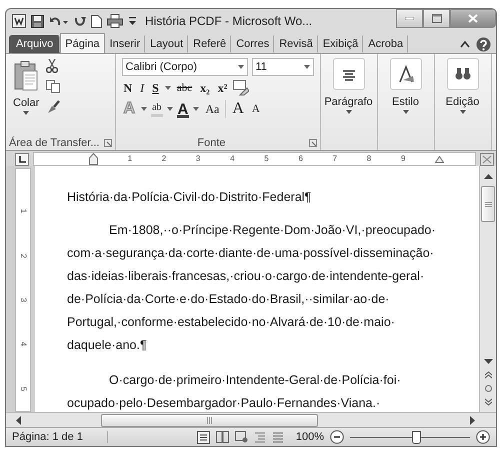 This screenshot has width=502, height=452. Describe the element at coordinates (348, 86) in the screenshot. I see `paragraph-button: Parágrafo` at that location.